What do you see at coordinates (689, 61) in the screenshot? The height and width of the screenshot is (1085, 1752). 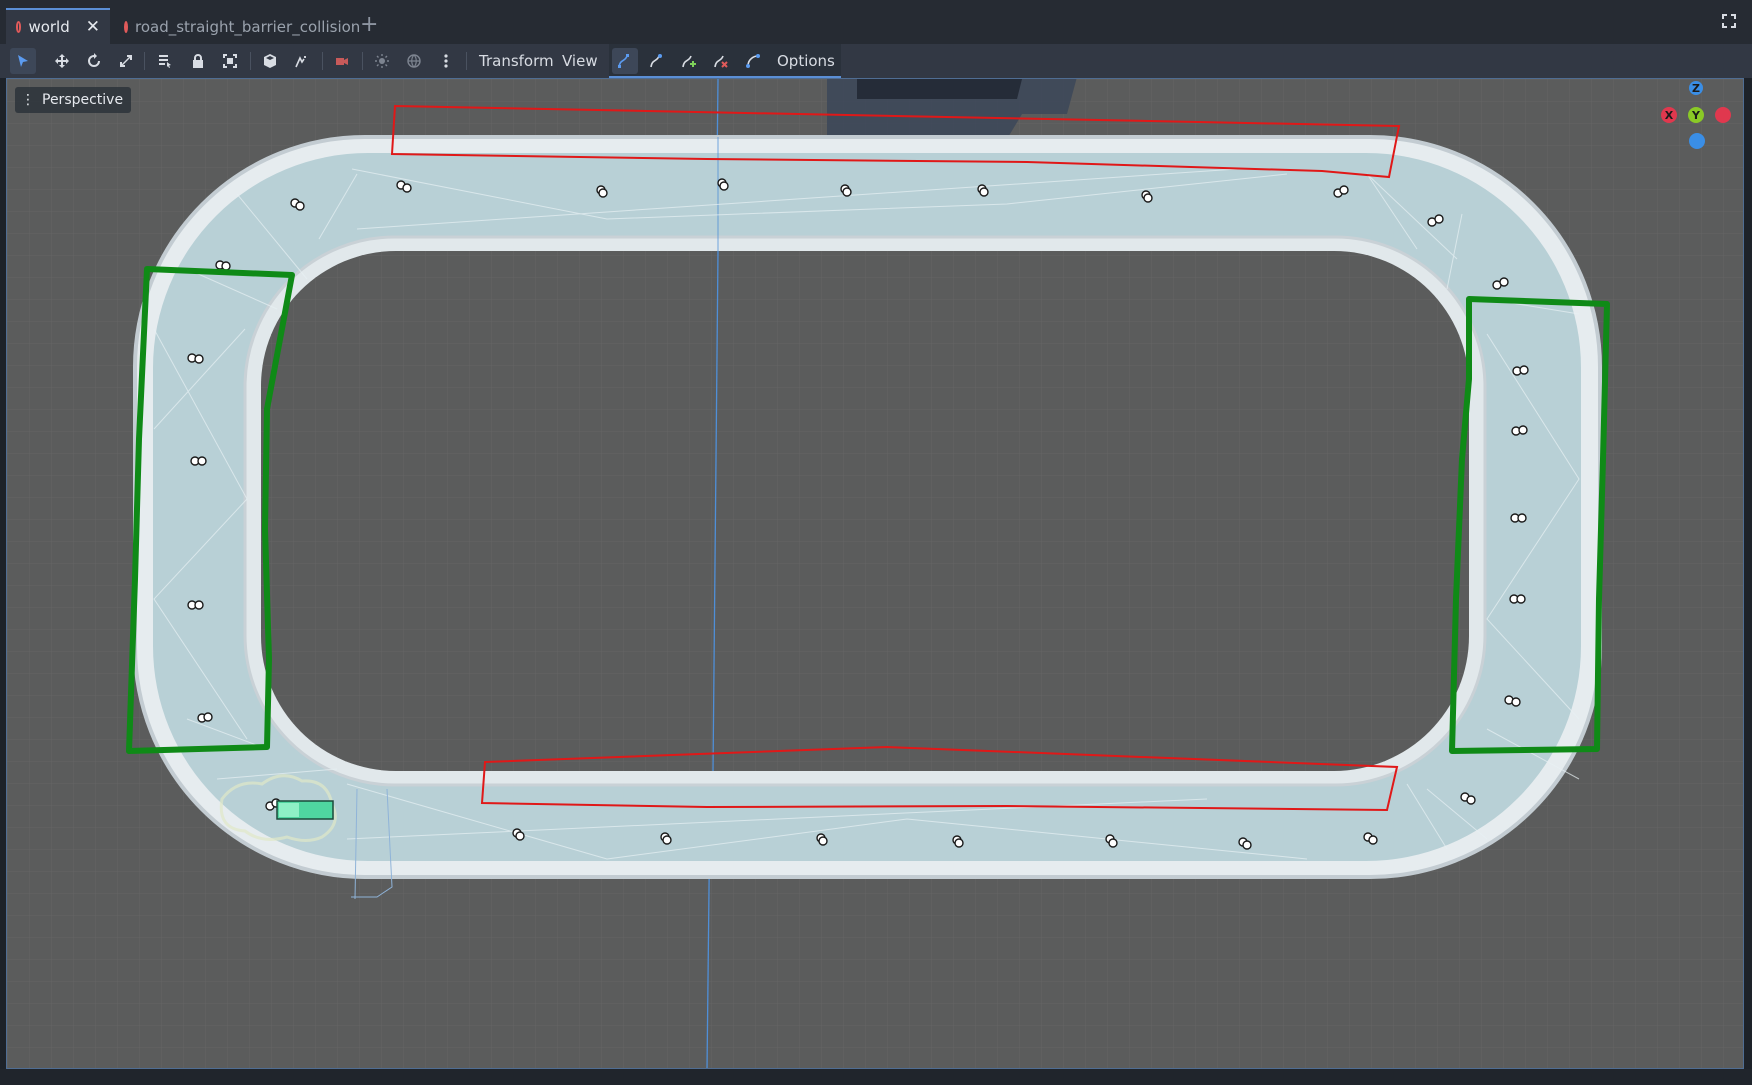 I see `curve-add-point-icon` at bounding box center [689, 61].